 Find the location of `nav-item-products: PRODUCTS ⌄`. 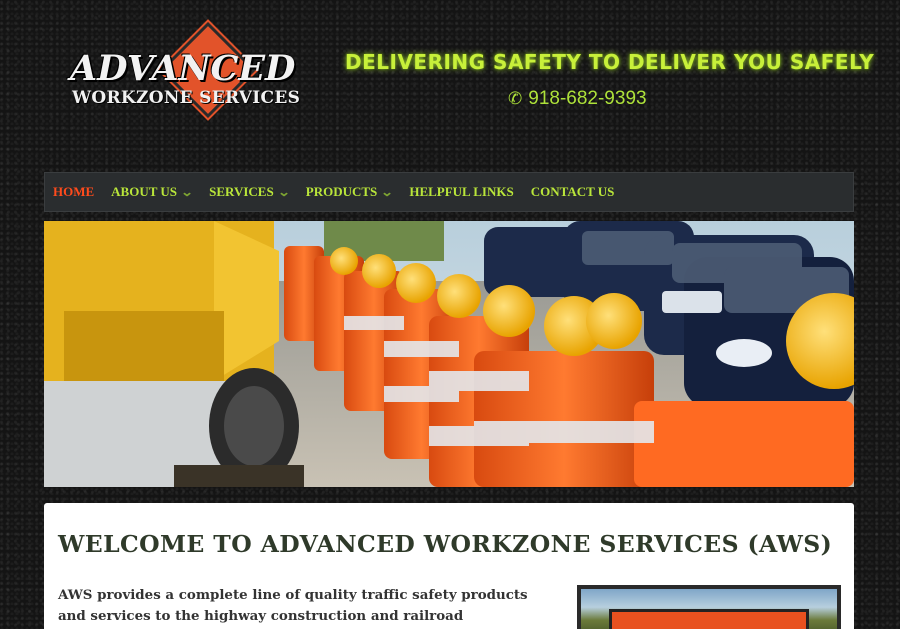

nav-item-products: PRODUCTS ⌄ is located at coordinates (349, 192).